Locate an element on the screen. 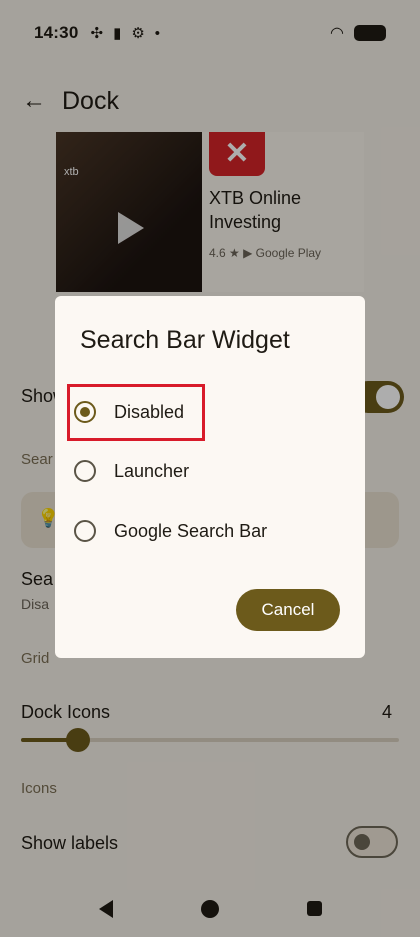 The width and height of the screenshot is (420, 937). highlight-box is located at coordinates (136, 412).